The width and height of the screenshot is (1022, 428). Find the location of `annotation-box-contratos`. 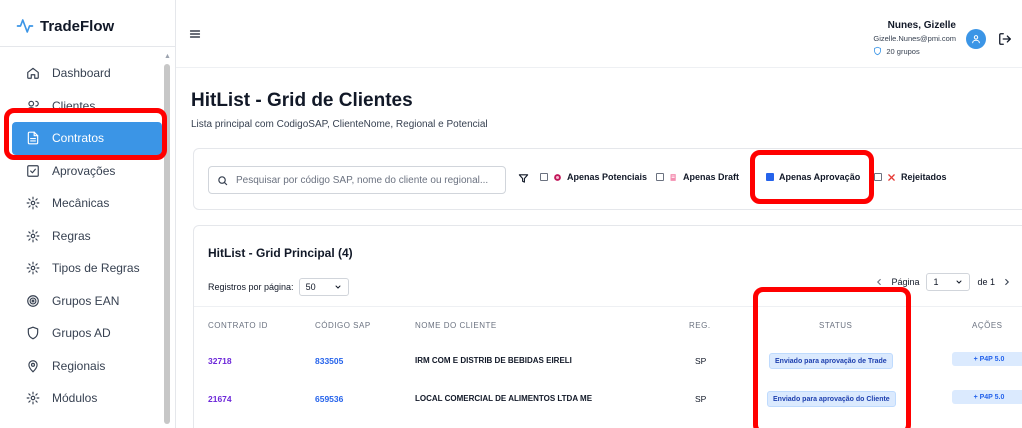

annotation-box-contratos is located at coordinates (85, 134).